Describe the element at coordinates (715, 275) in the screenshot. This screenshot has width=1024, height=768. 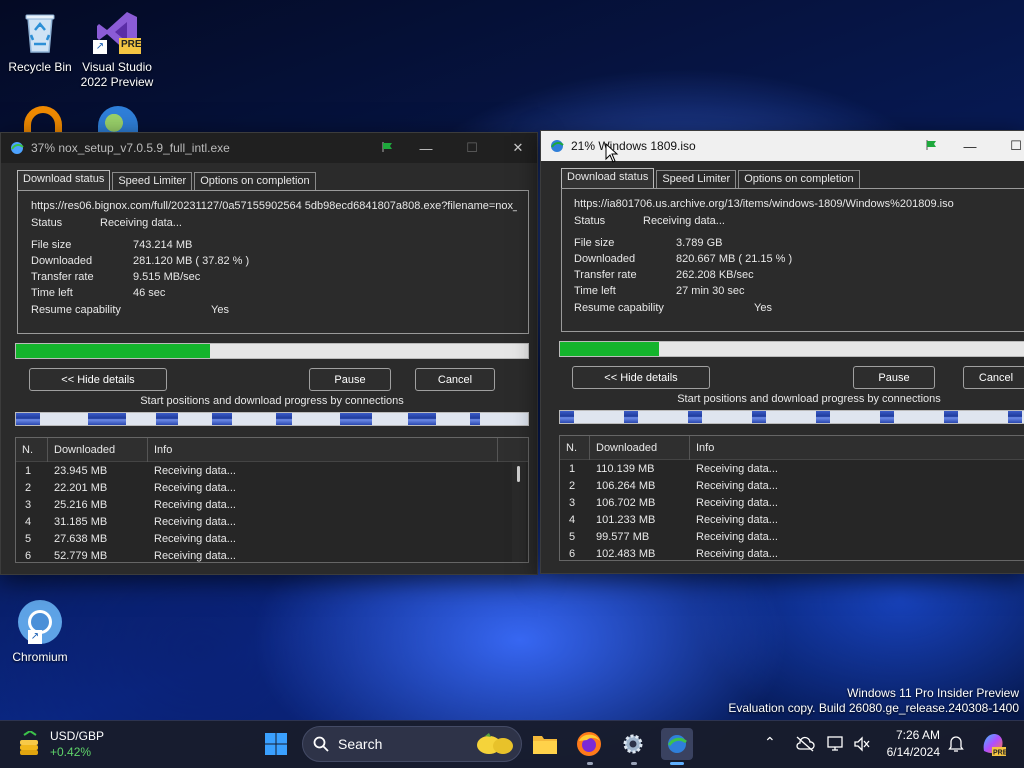
I see `transfer-rate-value: 262.208 KB/sec` at that location.